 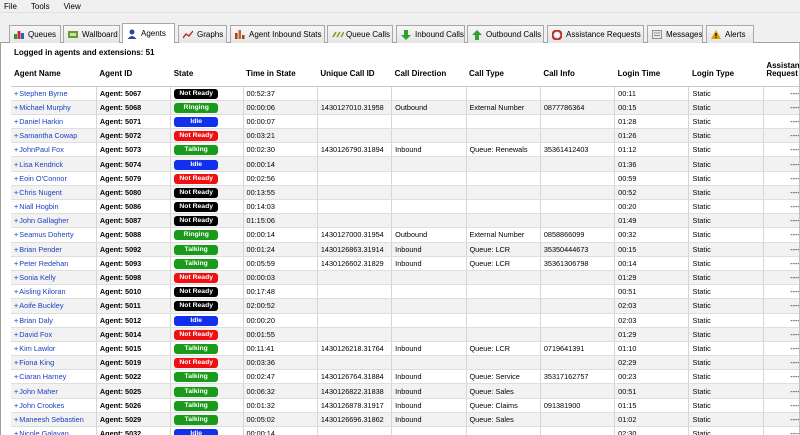 What do you see at coordinates (651, 74) in the screenshot?
I see `col-login-time: Login Time` at bounding box center [651, 74].